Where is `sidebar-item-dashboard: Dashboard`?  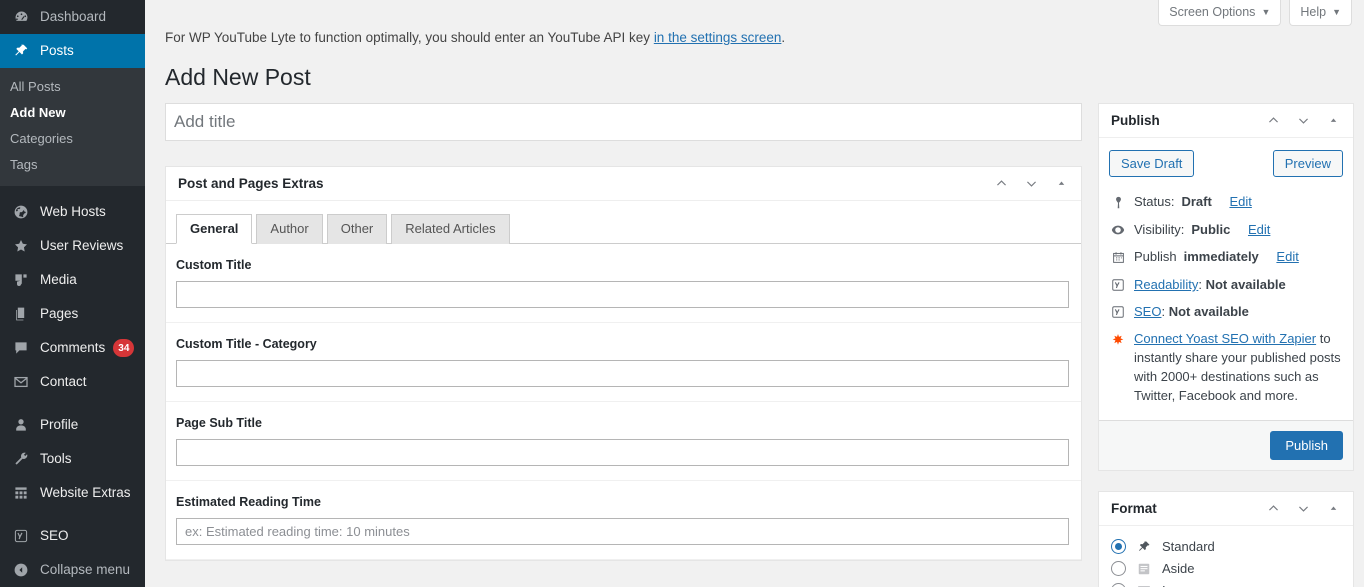 sidebar-item-dashboard: Dashboard is located at coordinates (72, 17).